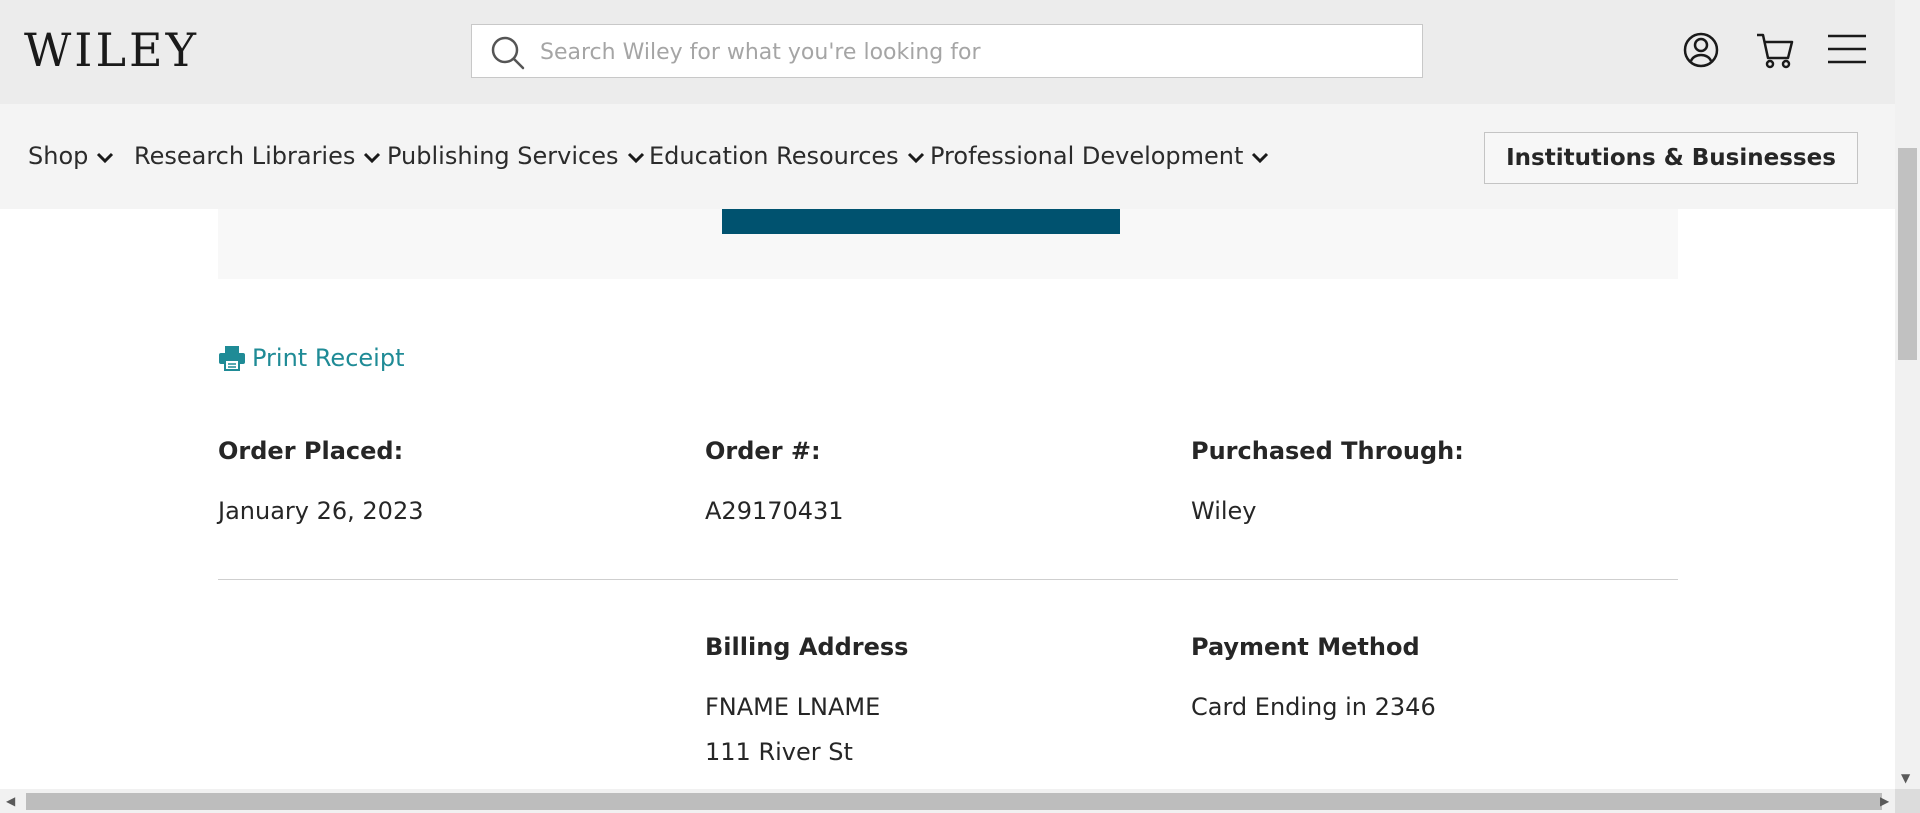 The height and width of the screenshot is (813, 1920). Describe the element at coordinates (807, 647) in the screenshot. I see `billing-address-label: Billing Address` at that location.